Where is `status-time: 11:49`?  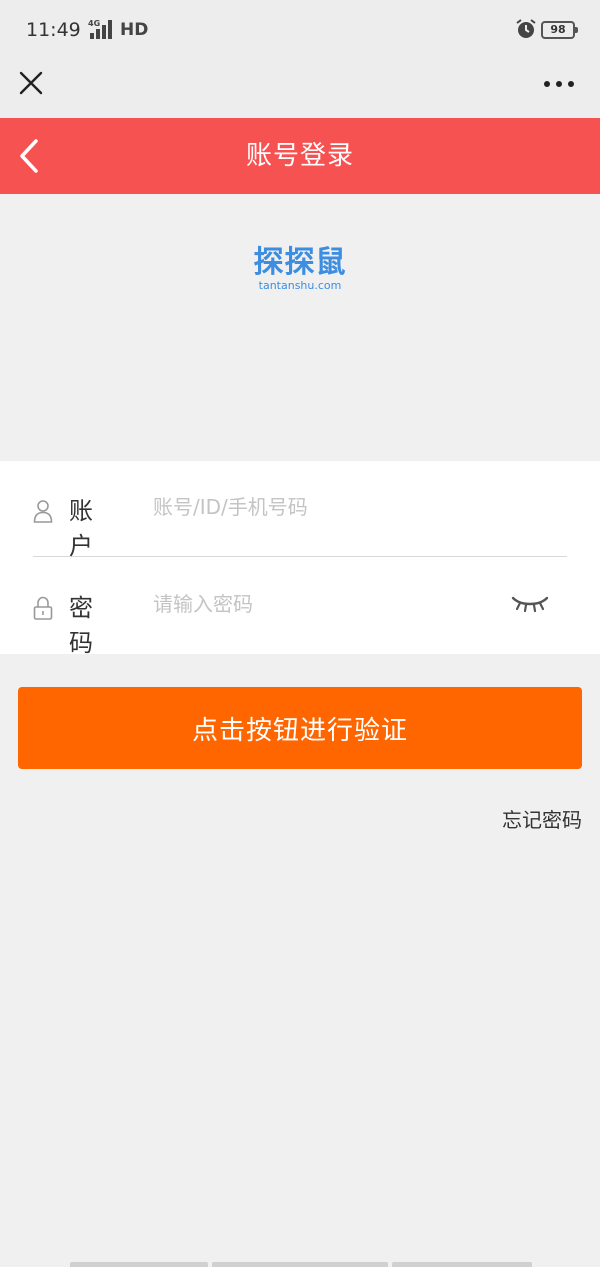 status-time: 11:49 is located at coordinates (53, 30).